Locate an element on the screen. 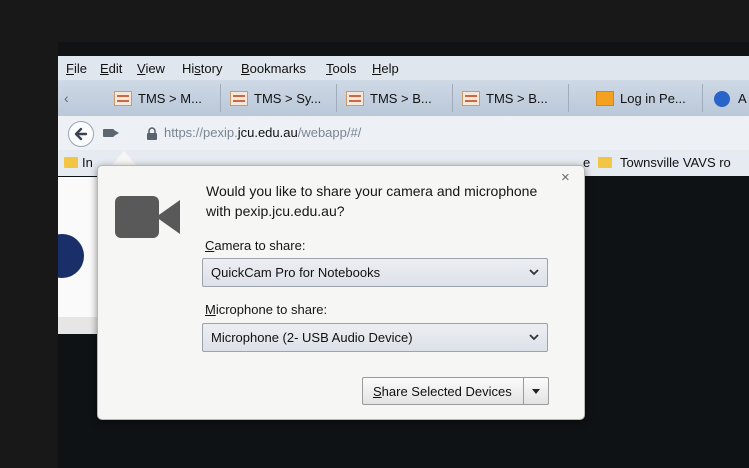 The height and width of the screenshot is (468, 749). back-arrow-icon is located at coordinates (81, 134).